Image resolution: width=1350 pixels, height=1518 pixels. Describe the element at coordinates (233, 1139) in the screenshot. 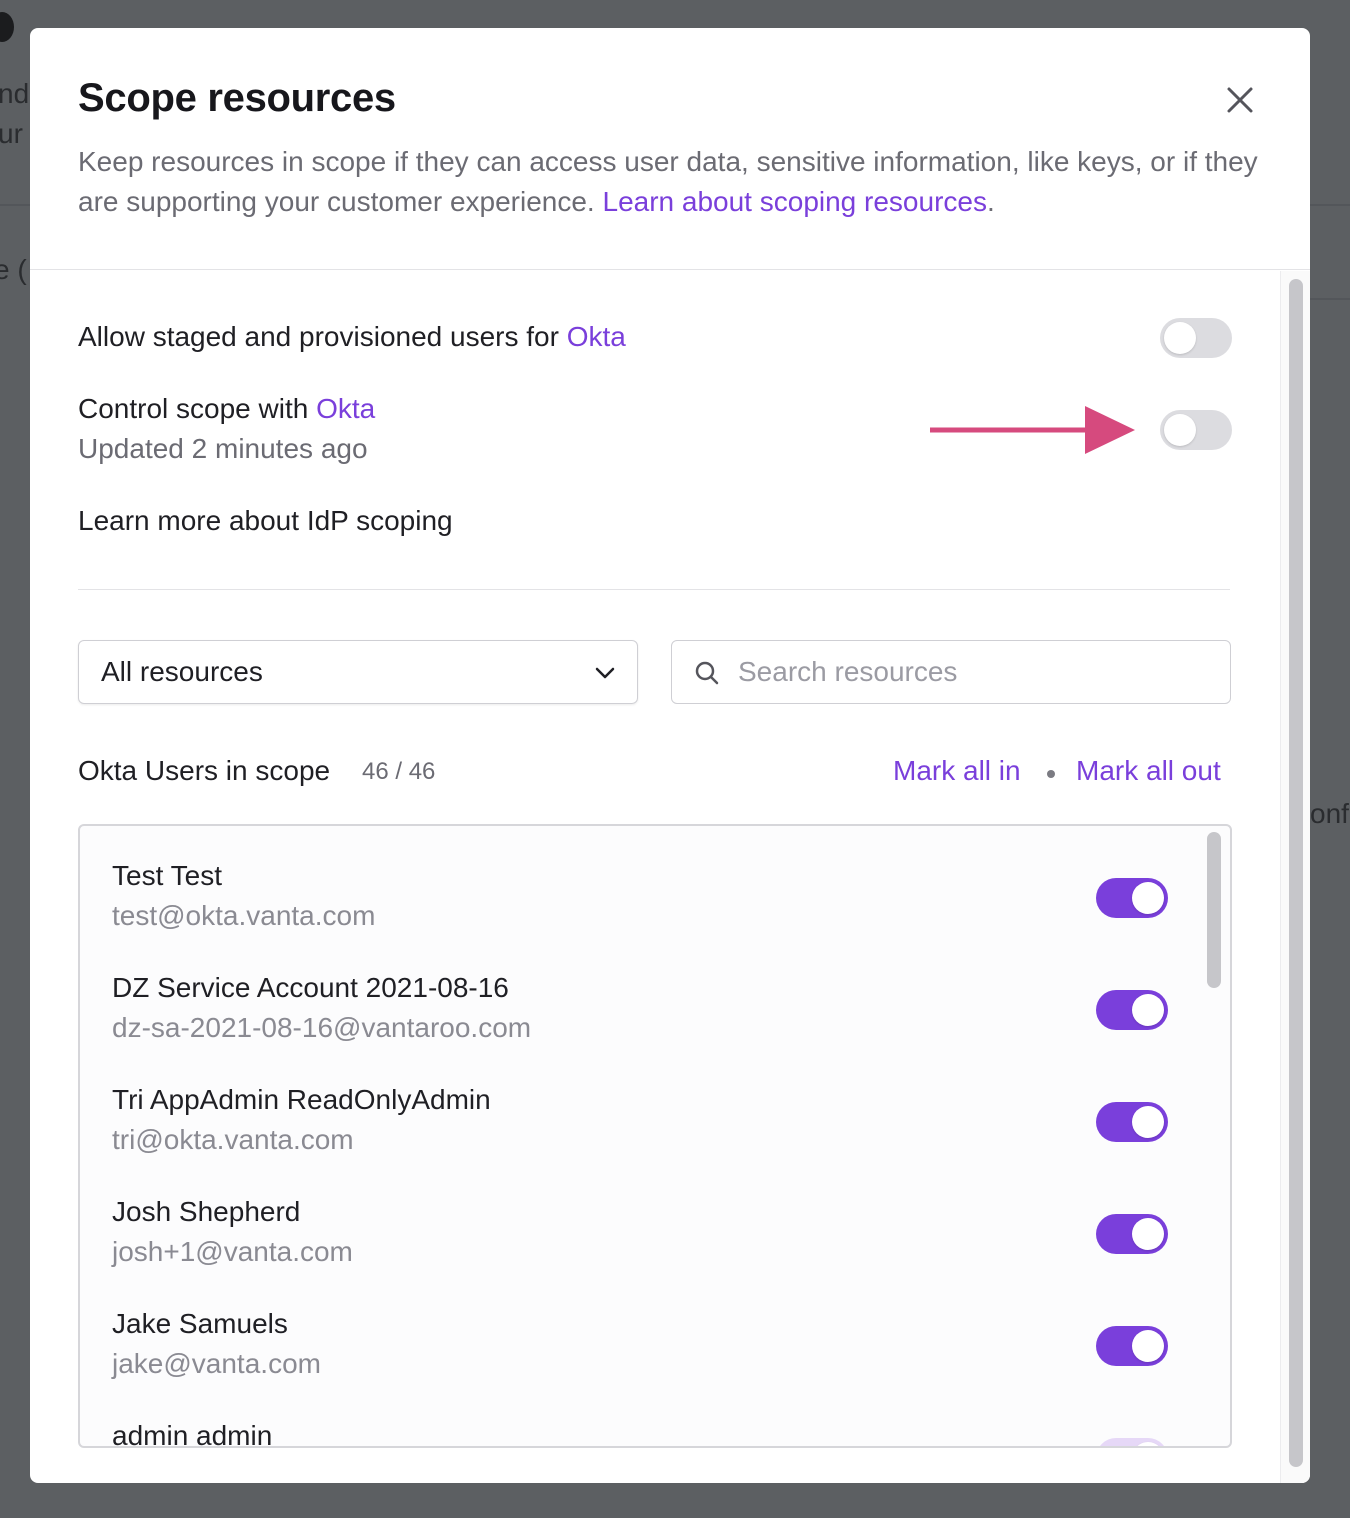

I see `user-email: tri@okta.vanta.com` at that location.